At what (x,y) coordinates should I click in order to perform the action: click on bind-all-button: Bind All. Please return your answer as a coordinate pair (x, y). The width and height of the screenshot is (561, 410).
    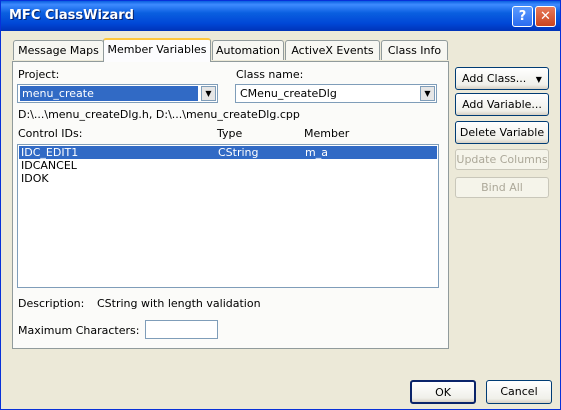
    Looking at the image, I should click on (502, 187).